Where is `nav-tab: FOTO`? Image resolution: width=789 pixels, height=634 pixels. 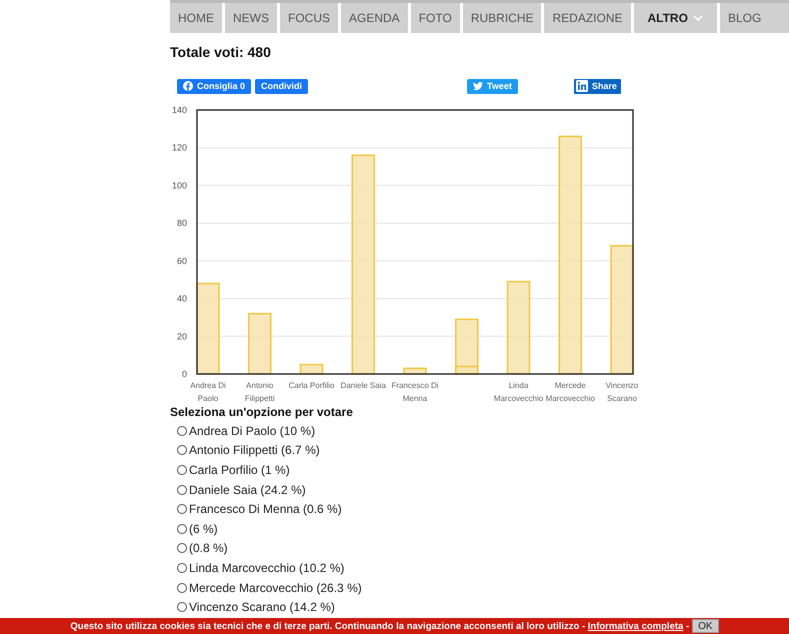 nav-tab: FOTO is located at coordinates (436, 18).